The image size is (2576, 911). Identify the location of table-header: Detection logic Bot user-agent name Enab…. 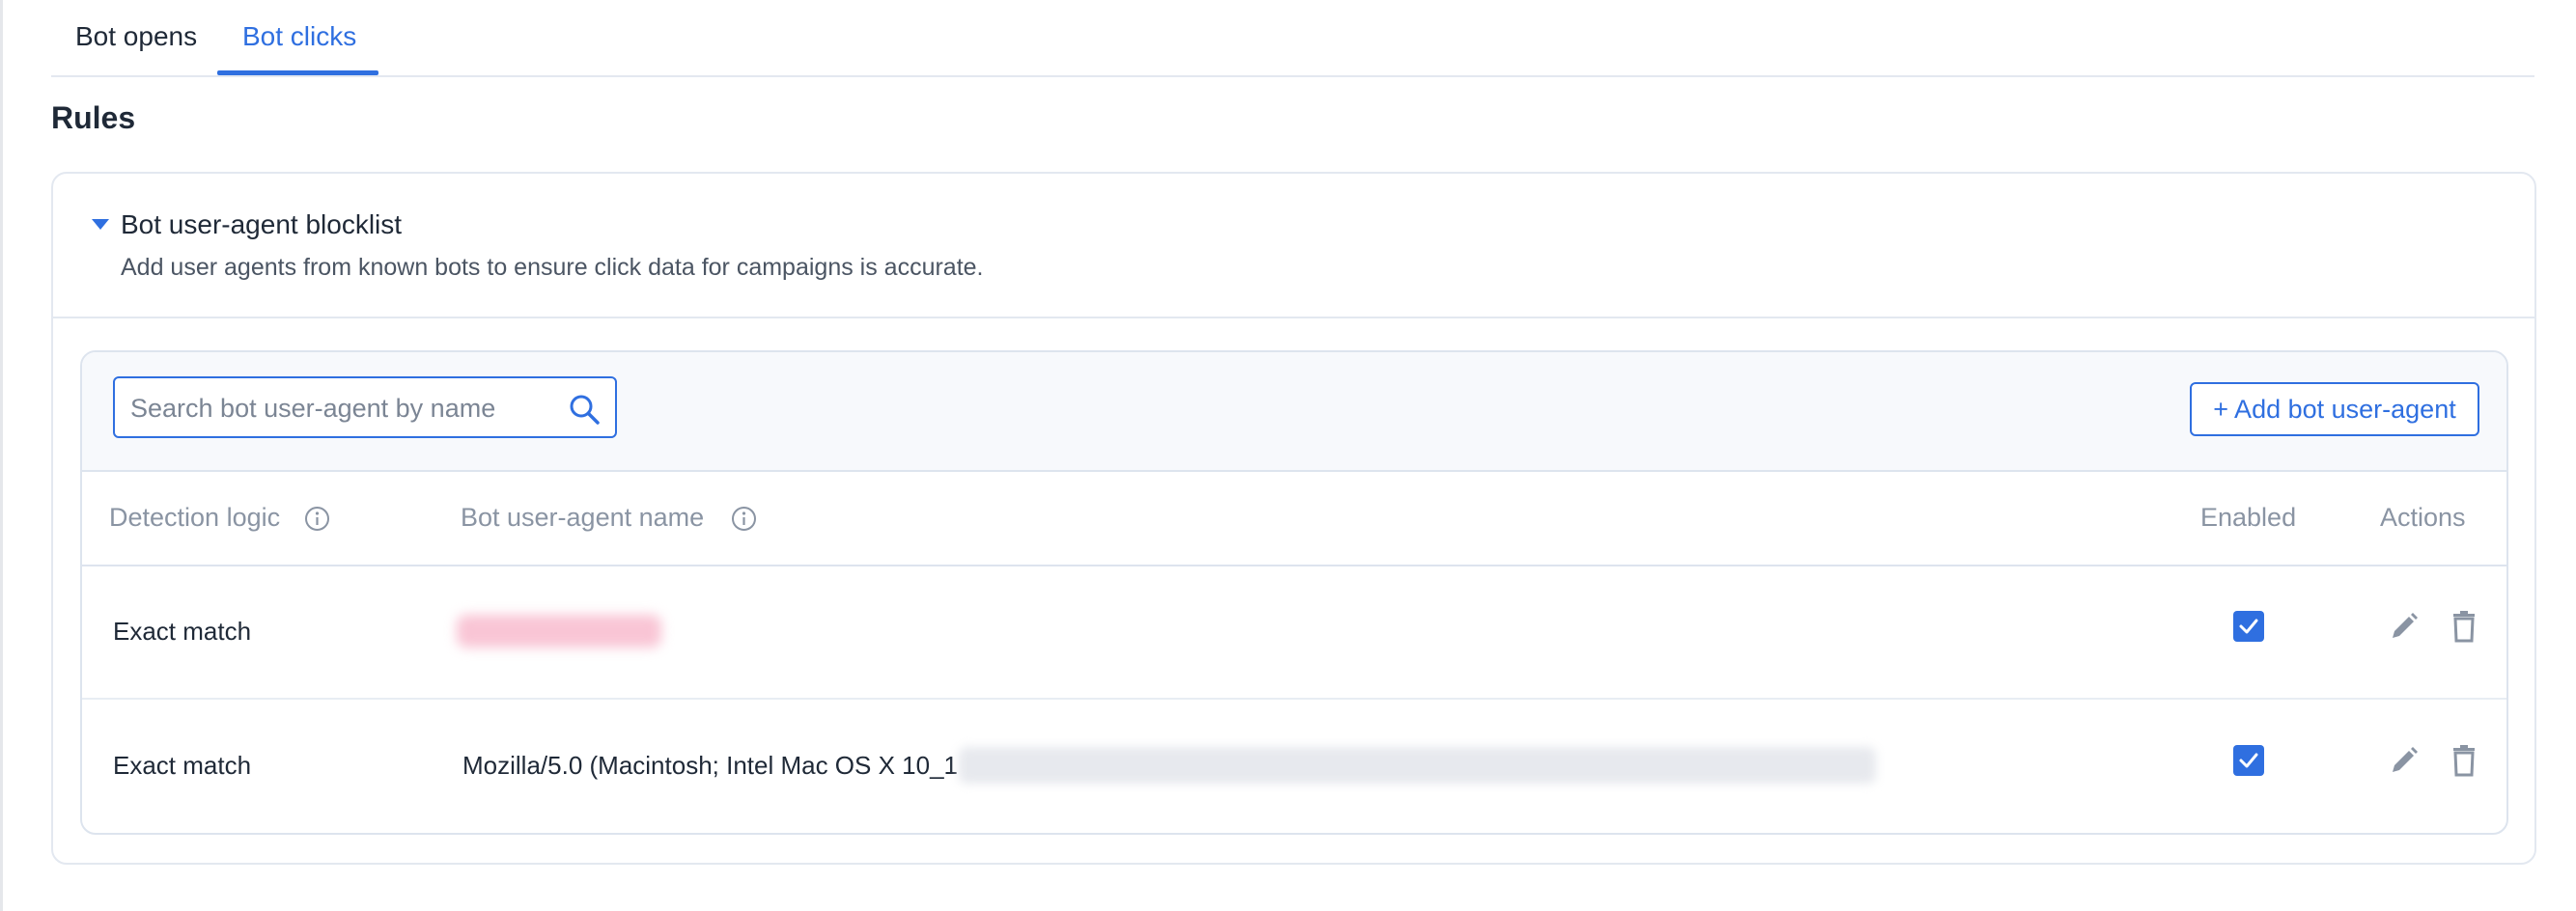
(1294, 519).